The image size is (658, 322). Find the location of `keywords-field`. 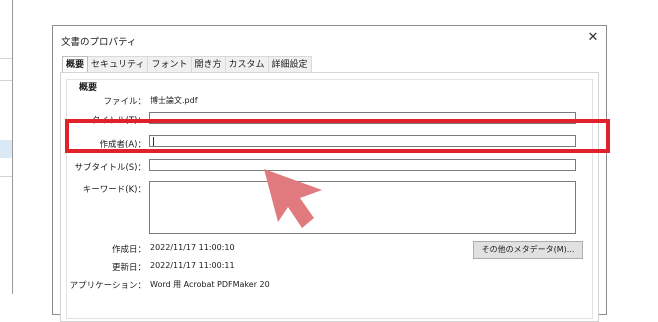

keywords-field is located at coordinates (362, 207).